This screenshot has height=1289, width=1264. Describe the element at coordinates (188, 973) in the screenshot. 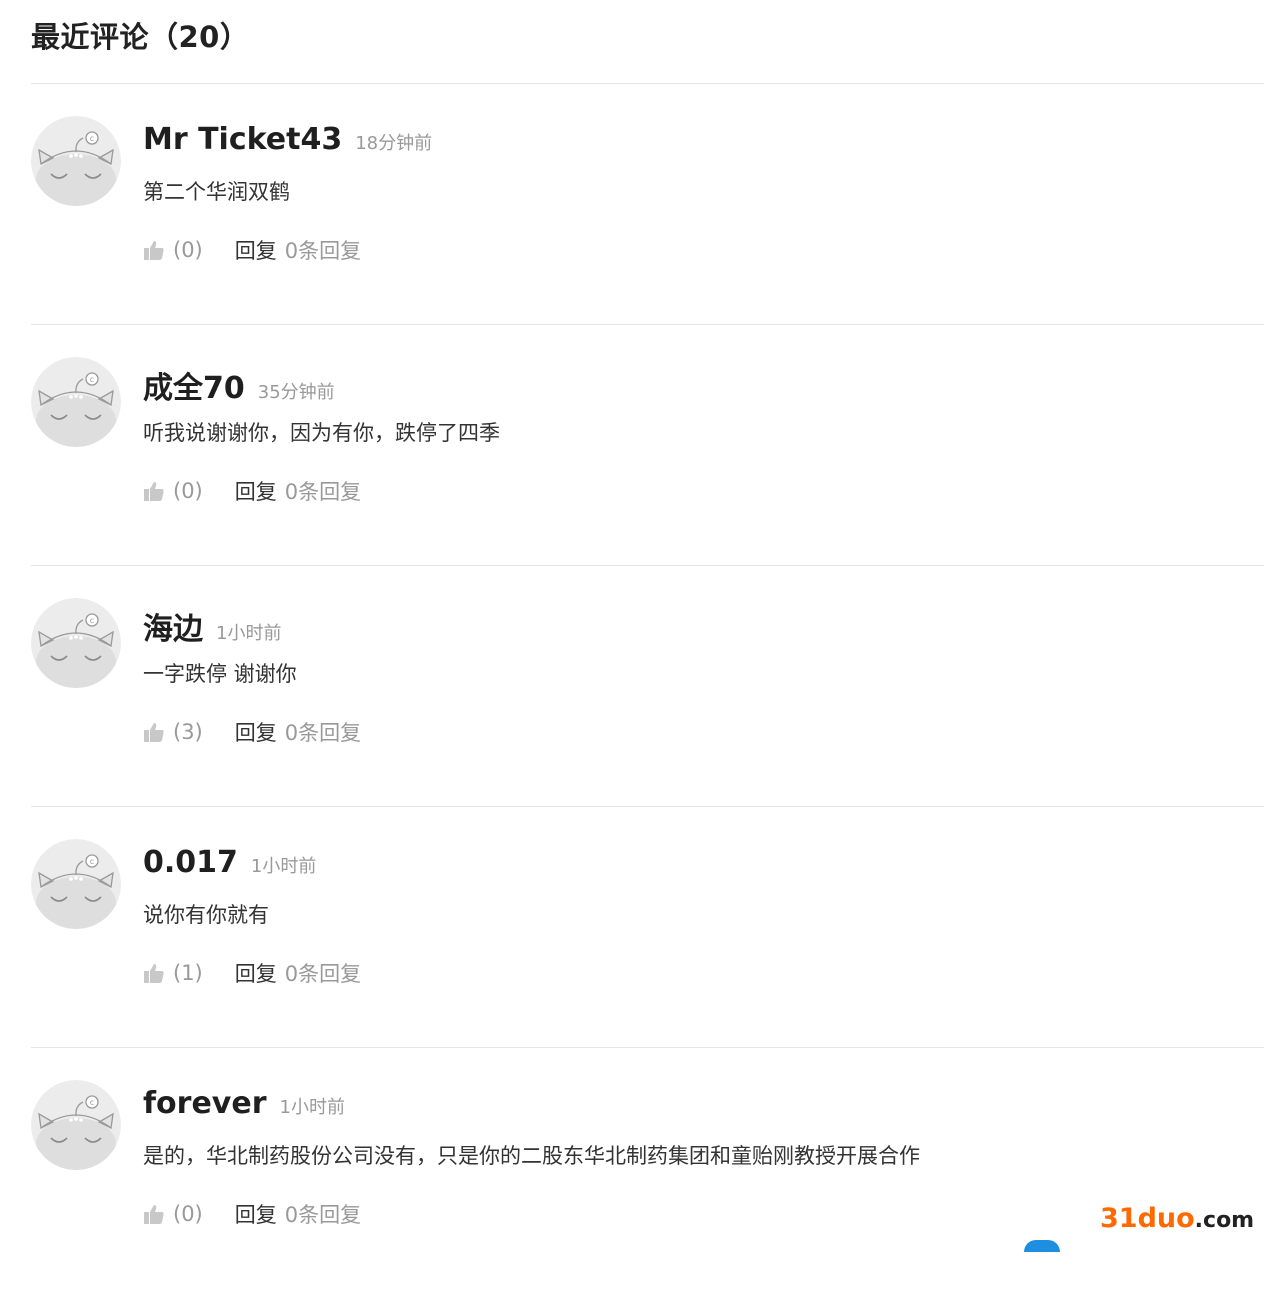

I see `like-count: (1)` at that location.